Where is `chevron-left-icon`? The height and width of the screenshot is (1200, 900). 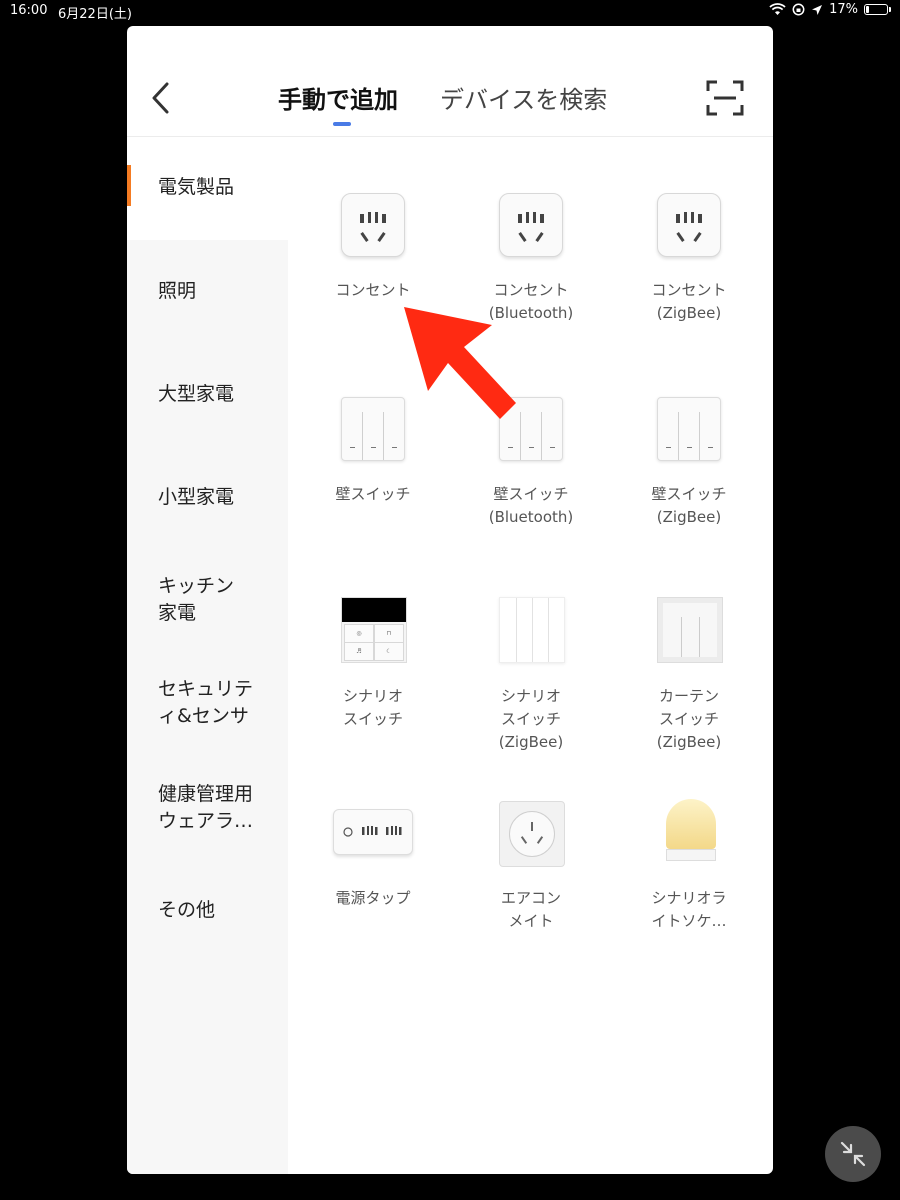
chevron-left-icon is located at coordinates (160, 98).